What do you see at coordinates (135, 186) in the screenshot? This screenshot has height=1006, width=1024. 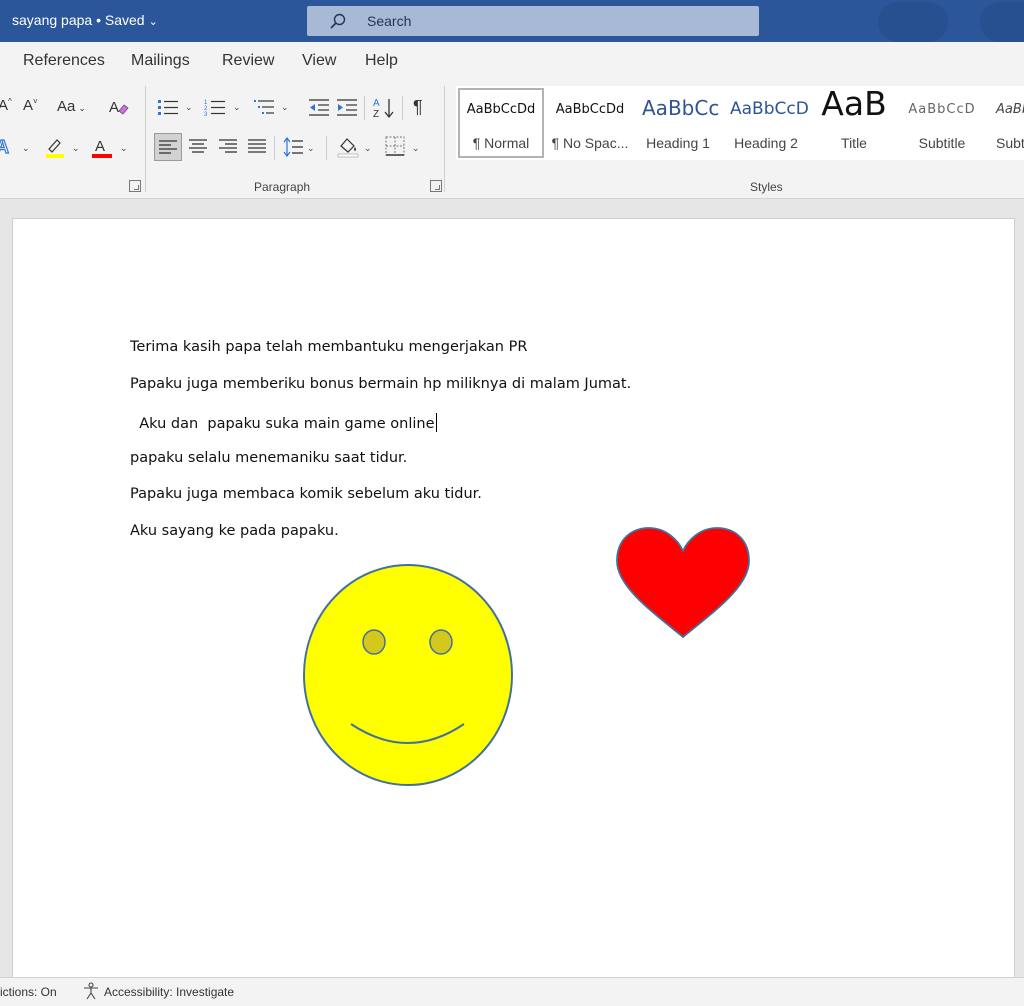 I see `font-dialog-launcher` at bounding box center [135, 186].